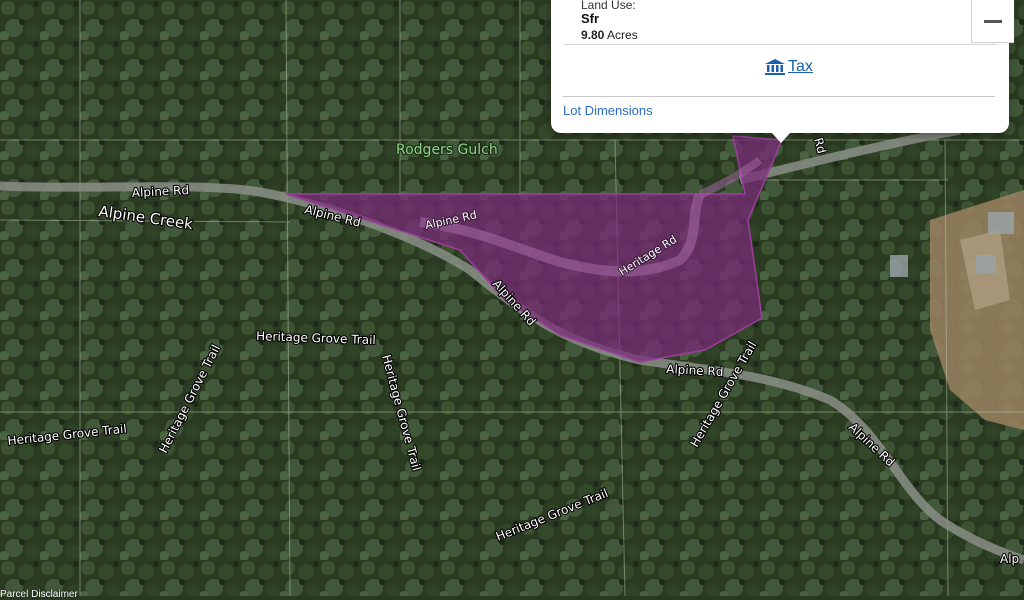 This screenshot has height=600, width=1024. Describe the element at coordinates (780, 44) in the screenshot. I see `popup-divider` at that location.